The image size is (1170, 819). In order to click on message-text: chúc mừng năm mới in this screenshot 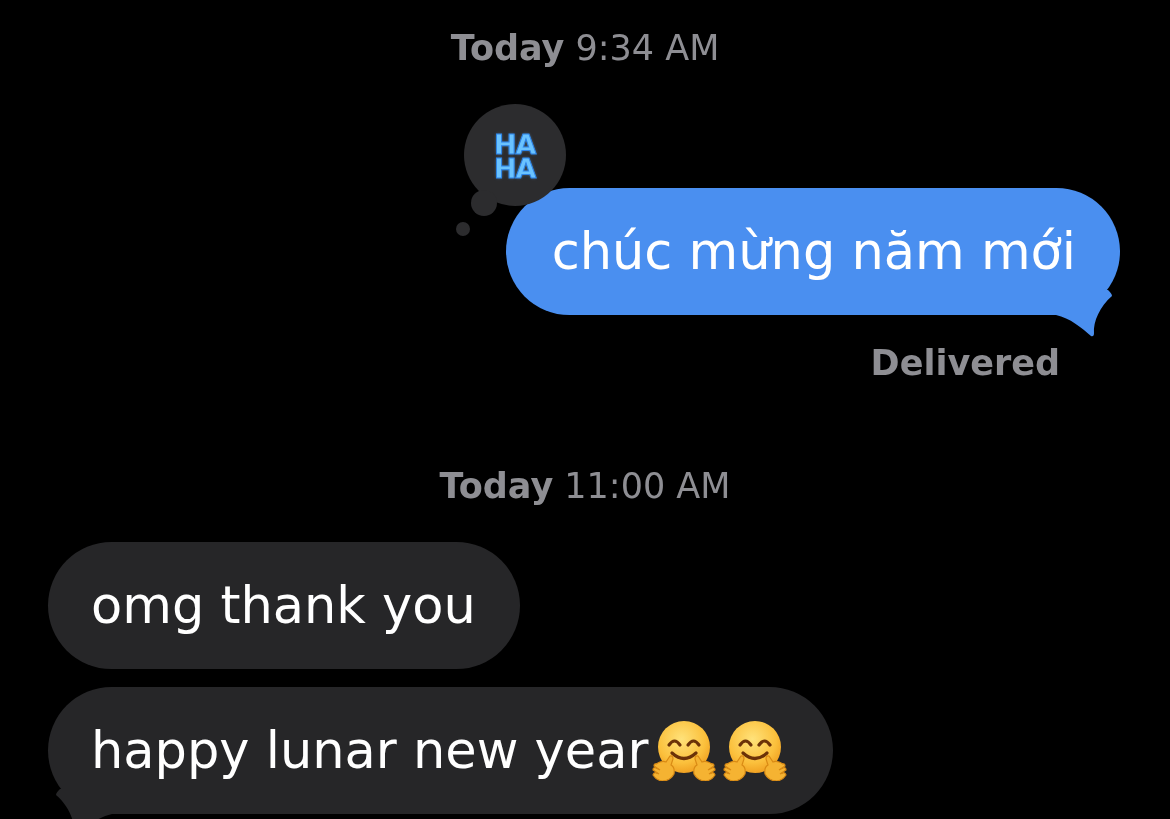, I will do `click(813, 251)`.